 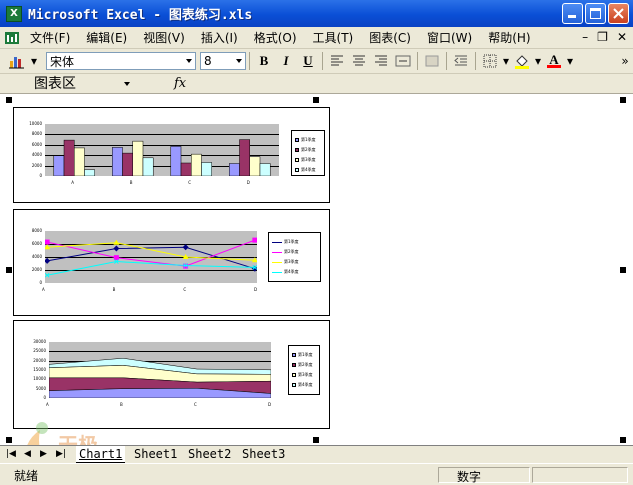 I want to click on doc-close-icon: ✕, so click(x=622, y=37).